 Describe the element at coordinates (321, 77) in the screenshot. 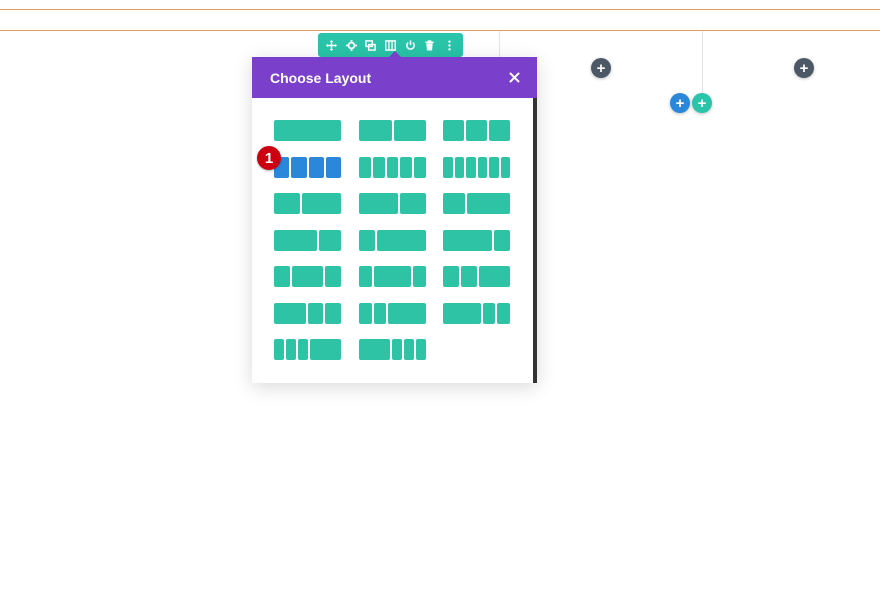

I see `modal-title: Choose Layout` at that location.